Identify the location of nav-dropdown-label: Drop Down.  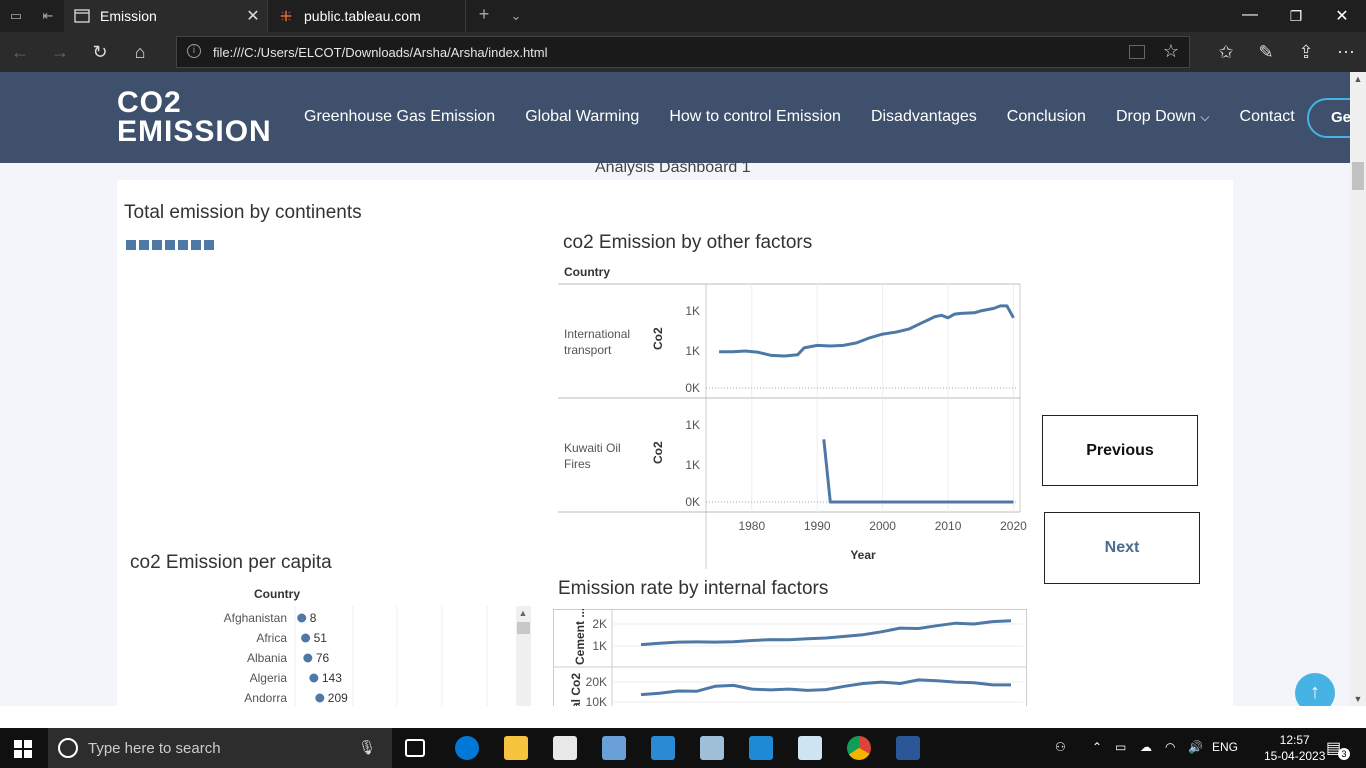
(1155, 116).